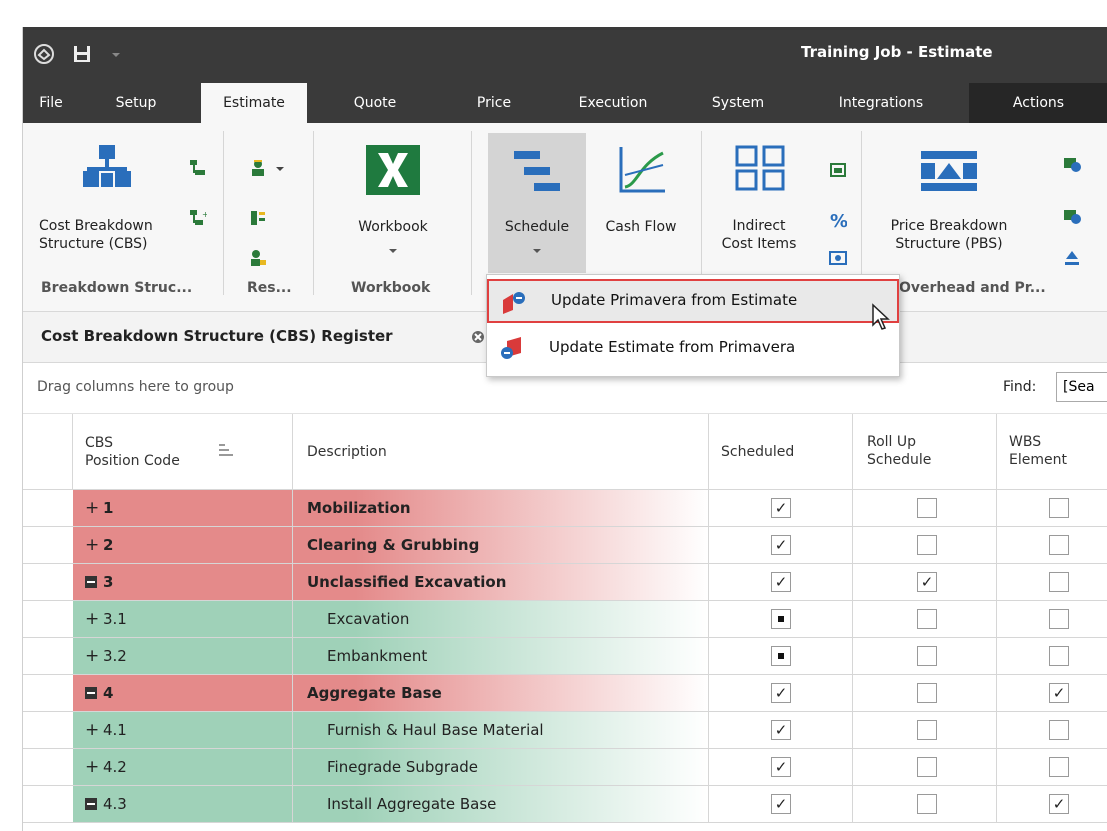 This screenshot has height=831, width=1107. I want to click on cashflow-button: Cash Flow, so click(641, 203).